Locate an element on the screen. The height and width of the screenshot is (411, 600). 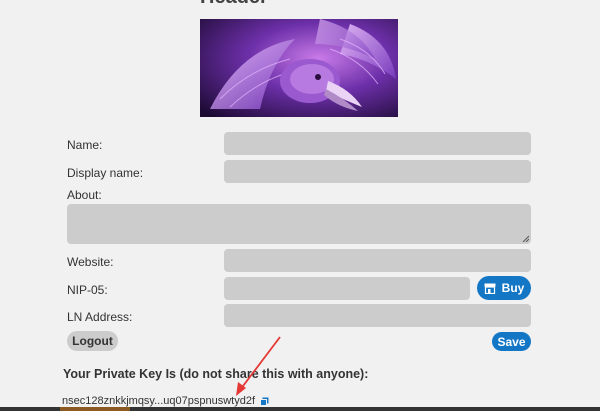
about-textarea is located at coordinates (299, 224).